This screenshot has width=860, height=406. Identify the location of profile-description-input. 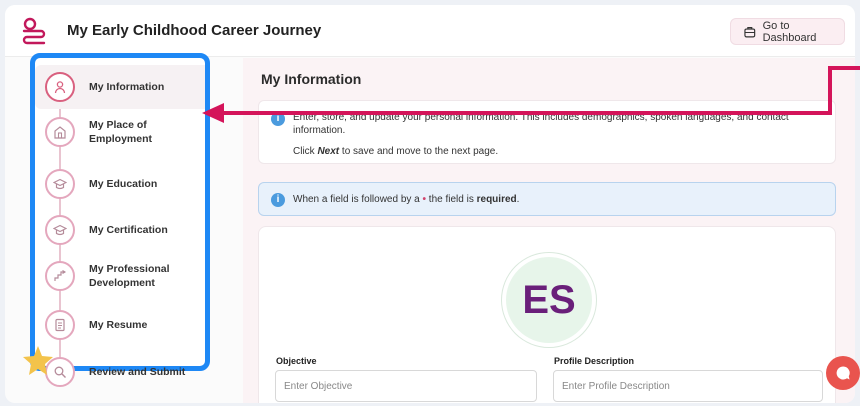
(688, 386).